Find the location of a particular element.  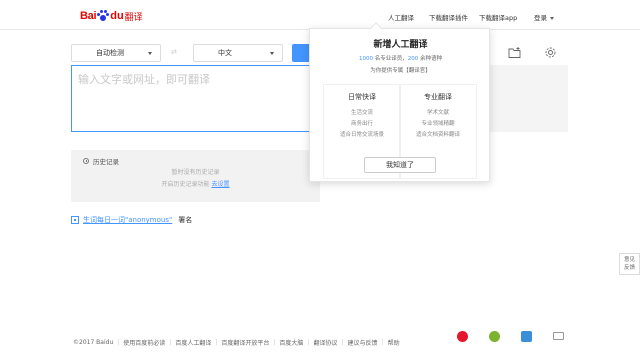

gear-icon is located at coordinates (550, 52).